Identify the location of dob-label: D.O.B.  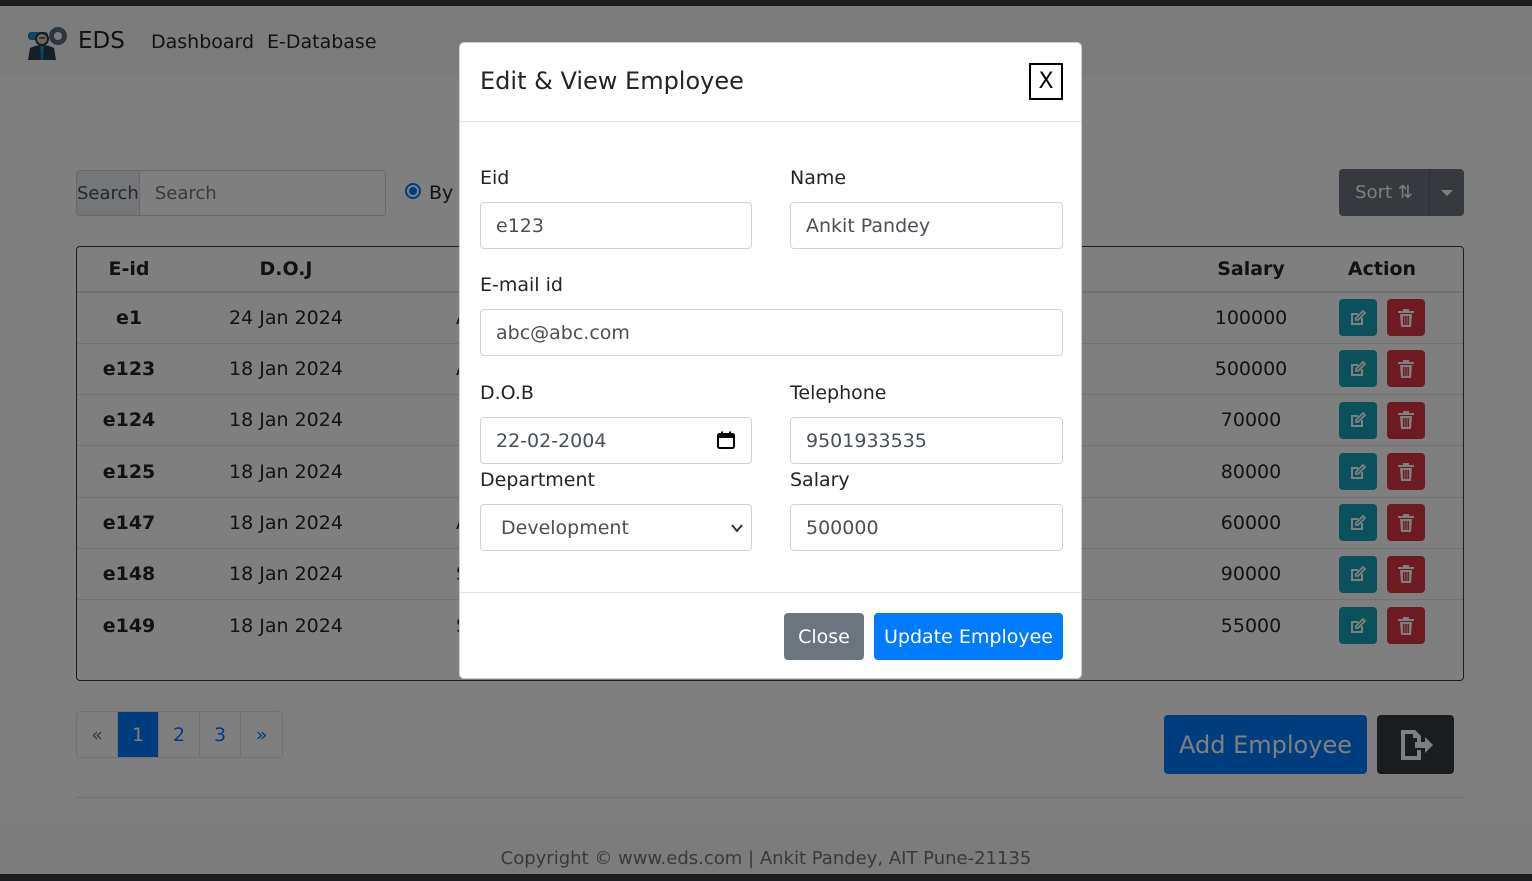
(507, 393).